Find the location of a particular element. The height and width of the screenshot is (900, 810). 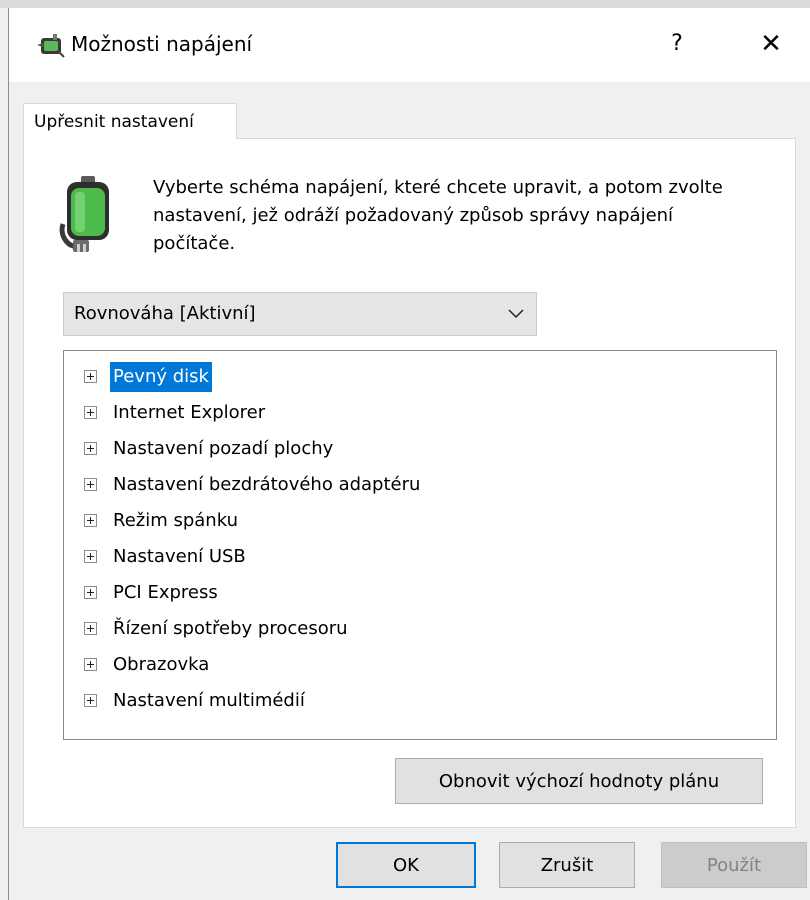

help-button: ? is located at coordinates (677, 44).